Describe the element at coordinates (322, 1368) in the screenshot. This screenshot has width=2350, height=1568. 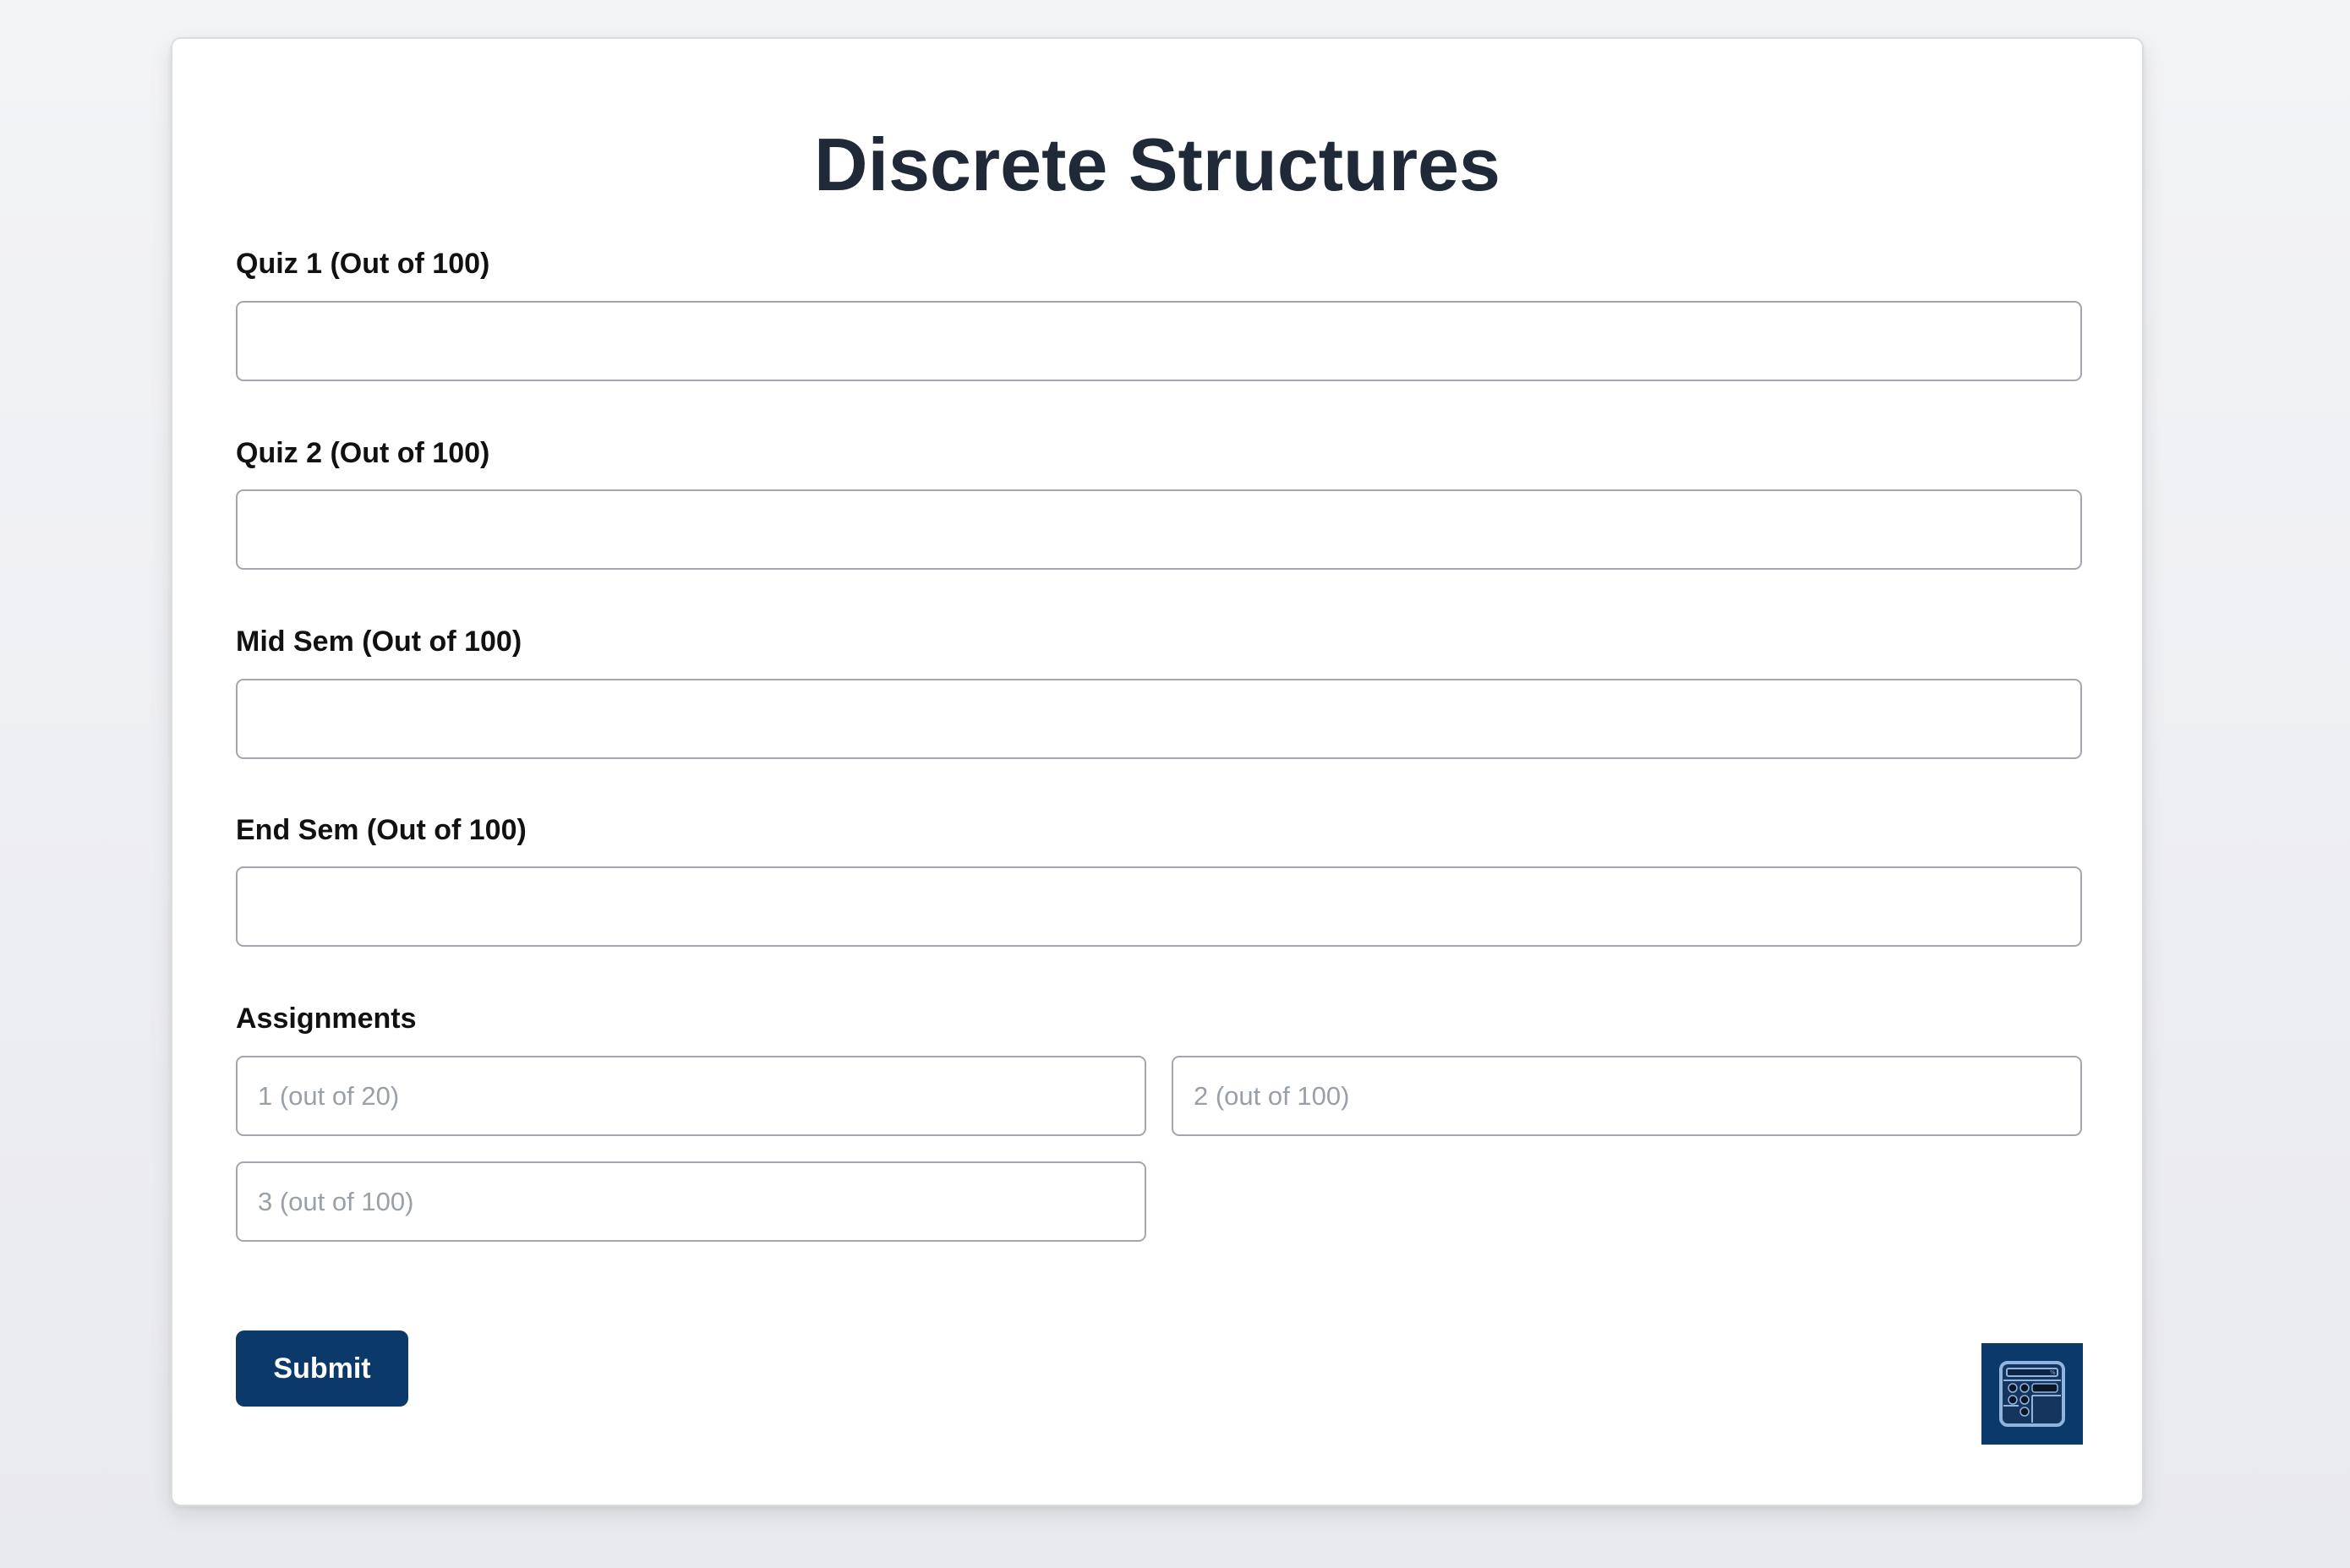
I see `submit-button: Submit` at that location.